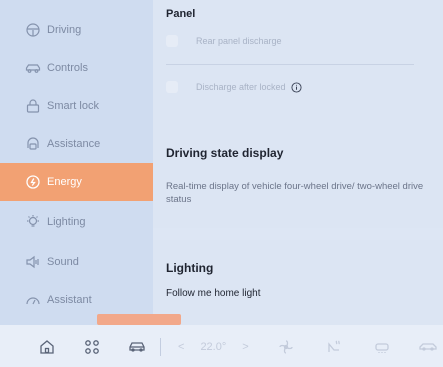 The width and height of the screenshot is (443, 367). Describe the element at coordinates (33, 30) in the screenshot. I see `steering-wheel-icon` at that location.